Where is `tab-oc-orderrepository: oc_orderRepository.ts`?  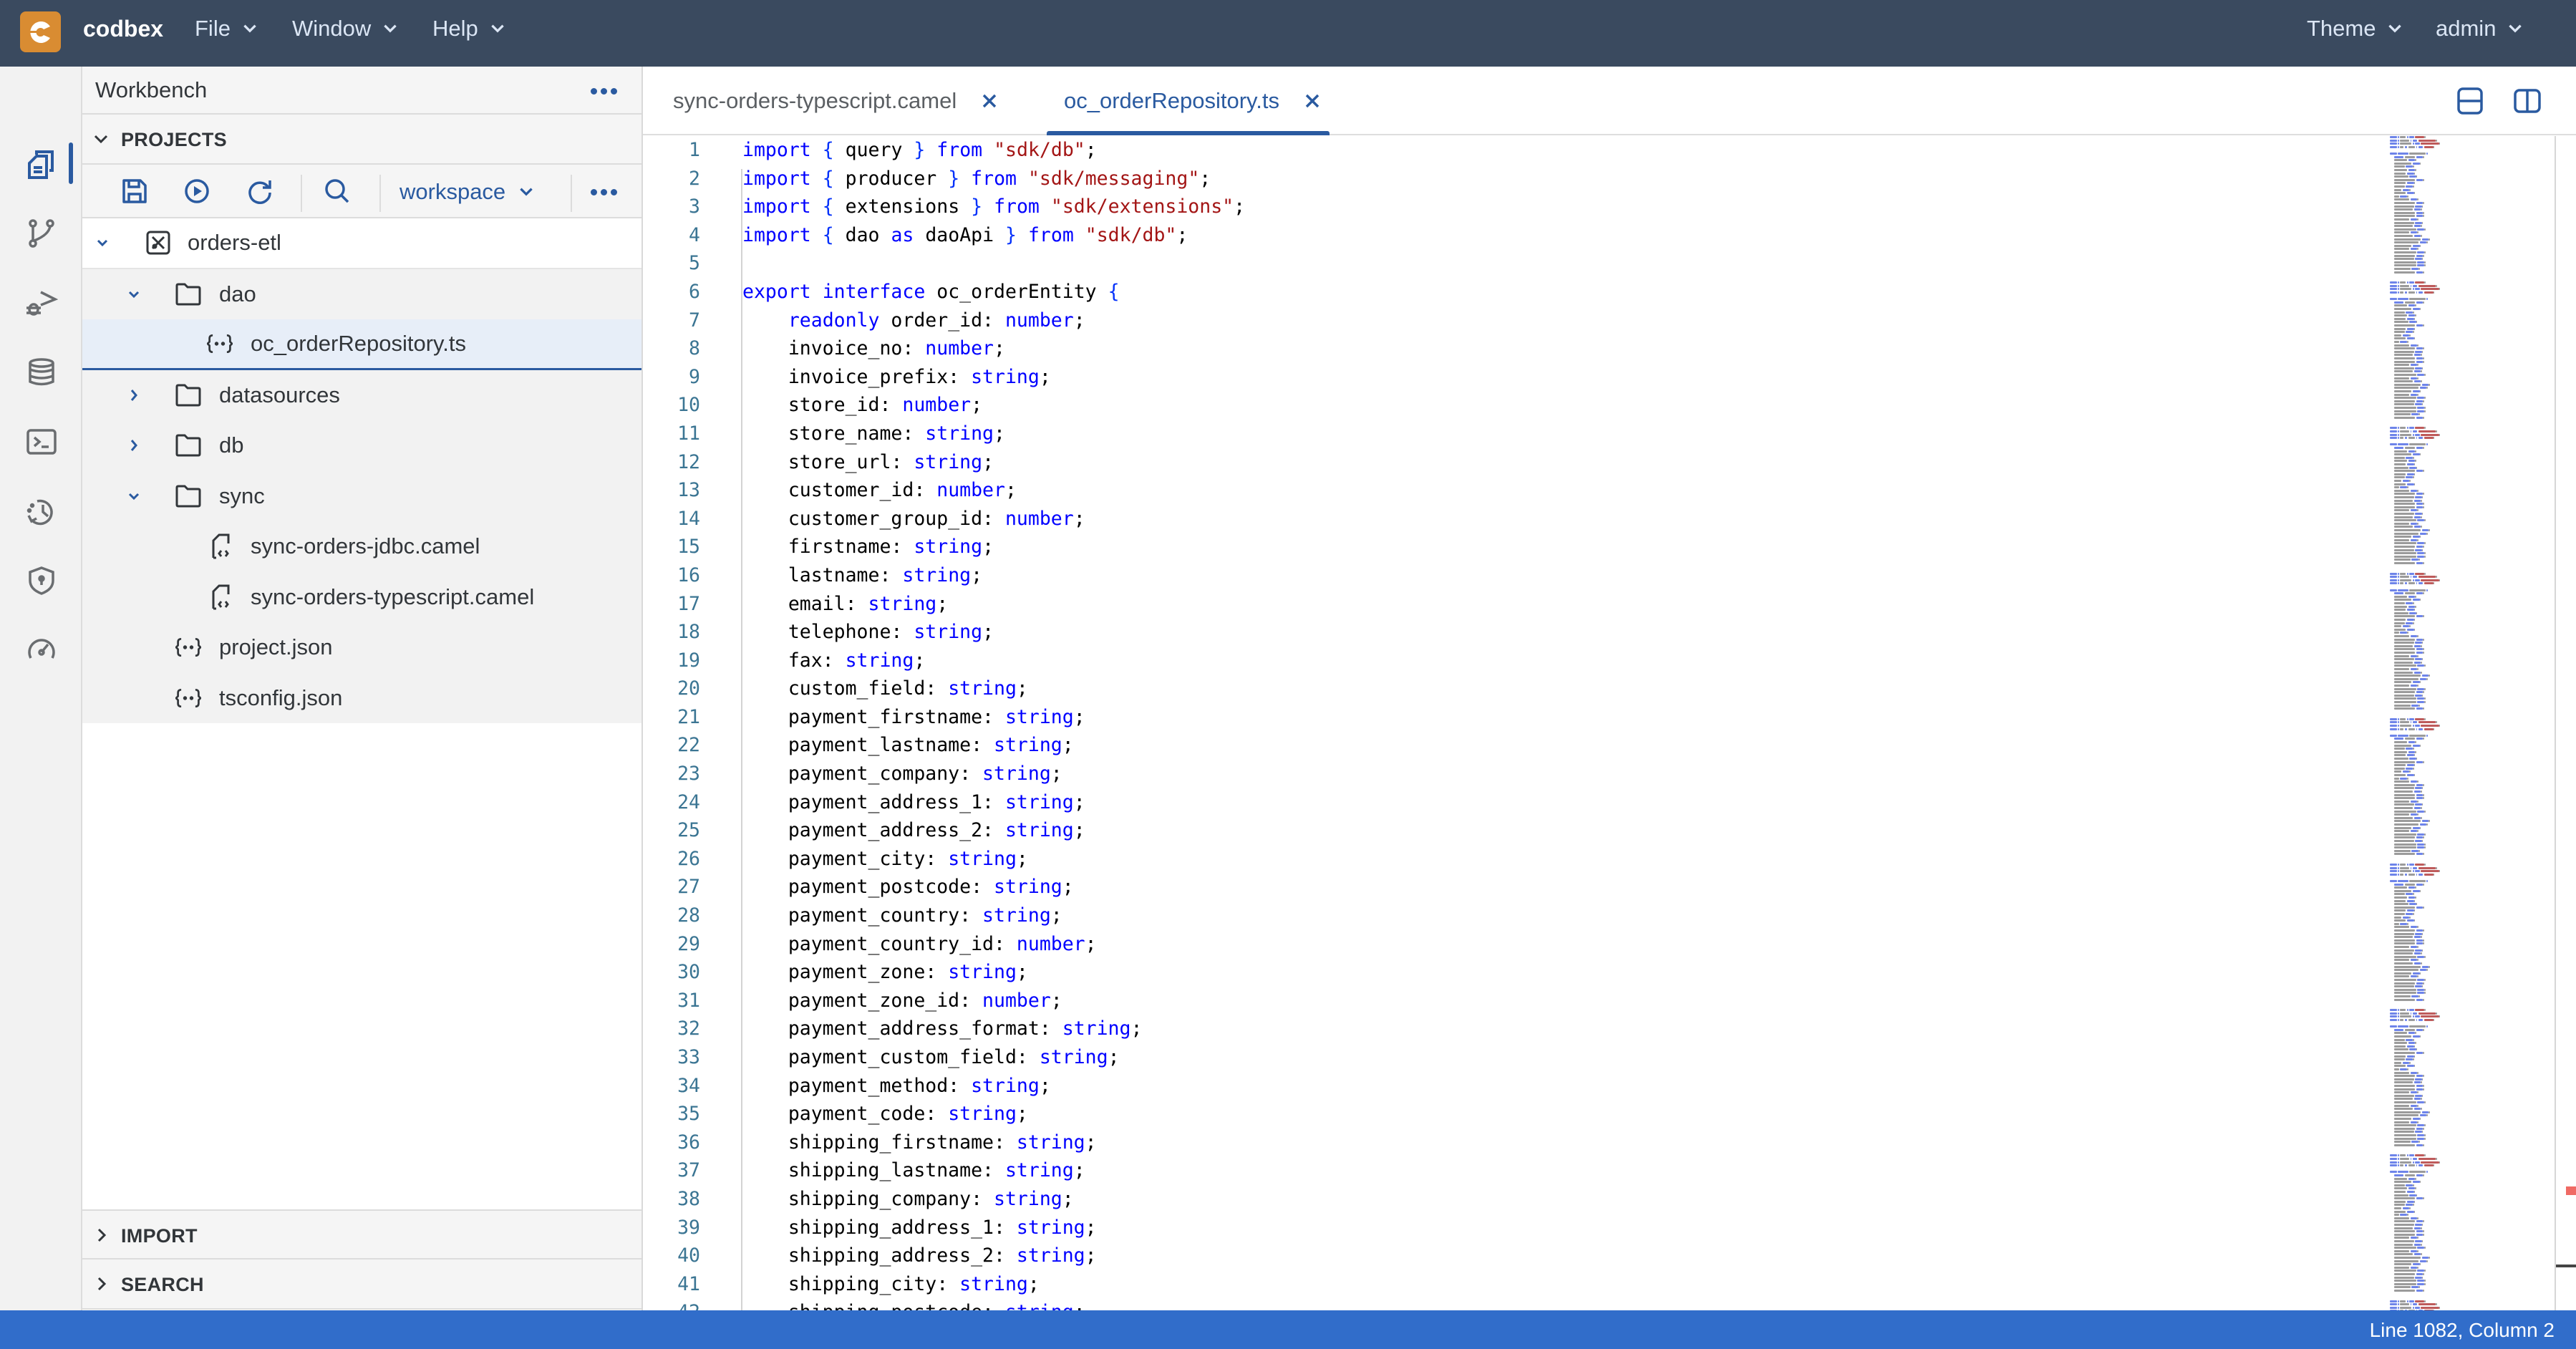 tab-oc-orderrepository: oc_orderRepository.ts is located at coordinates (1188, 101).